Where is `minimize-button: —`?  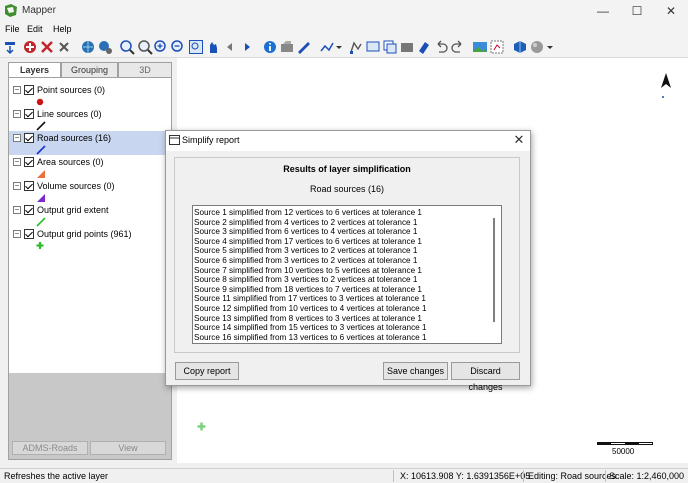
minimize-button: — is located at coordinates (603, 11).